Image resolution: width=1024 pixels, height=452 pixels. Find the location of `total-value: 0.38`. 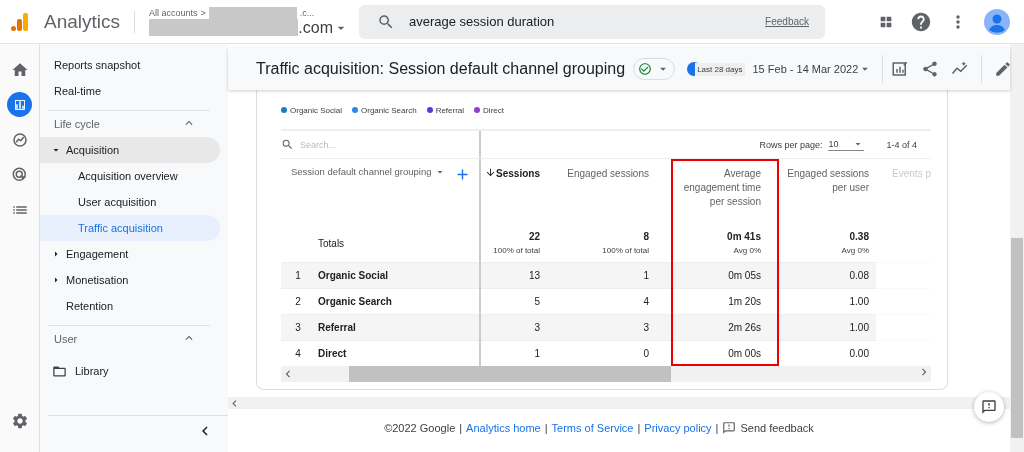

total-value: 0.38 is located at coordinates (859, 236).